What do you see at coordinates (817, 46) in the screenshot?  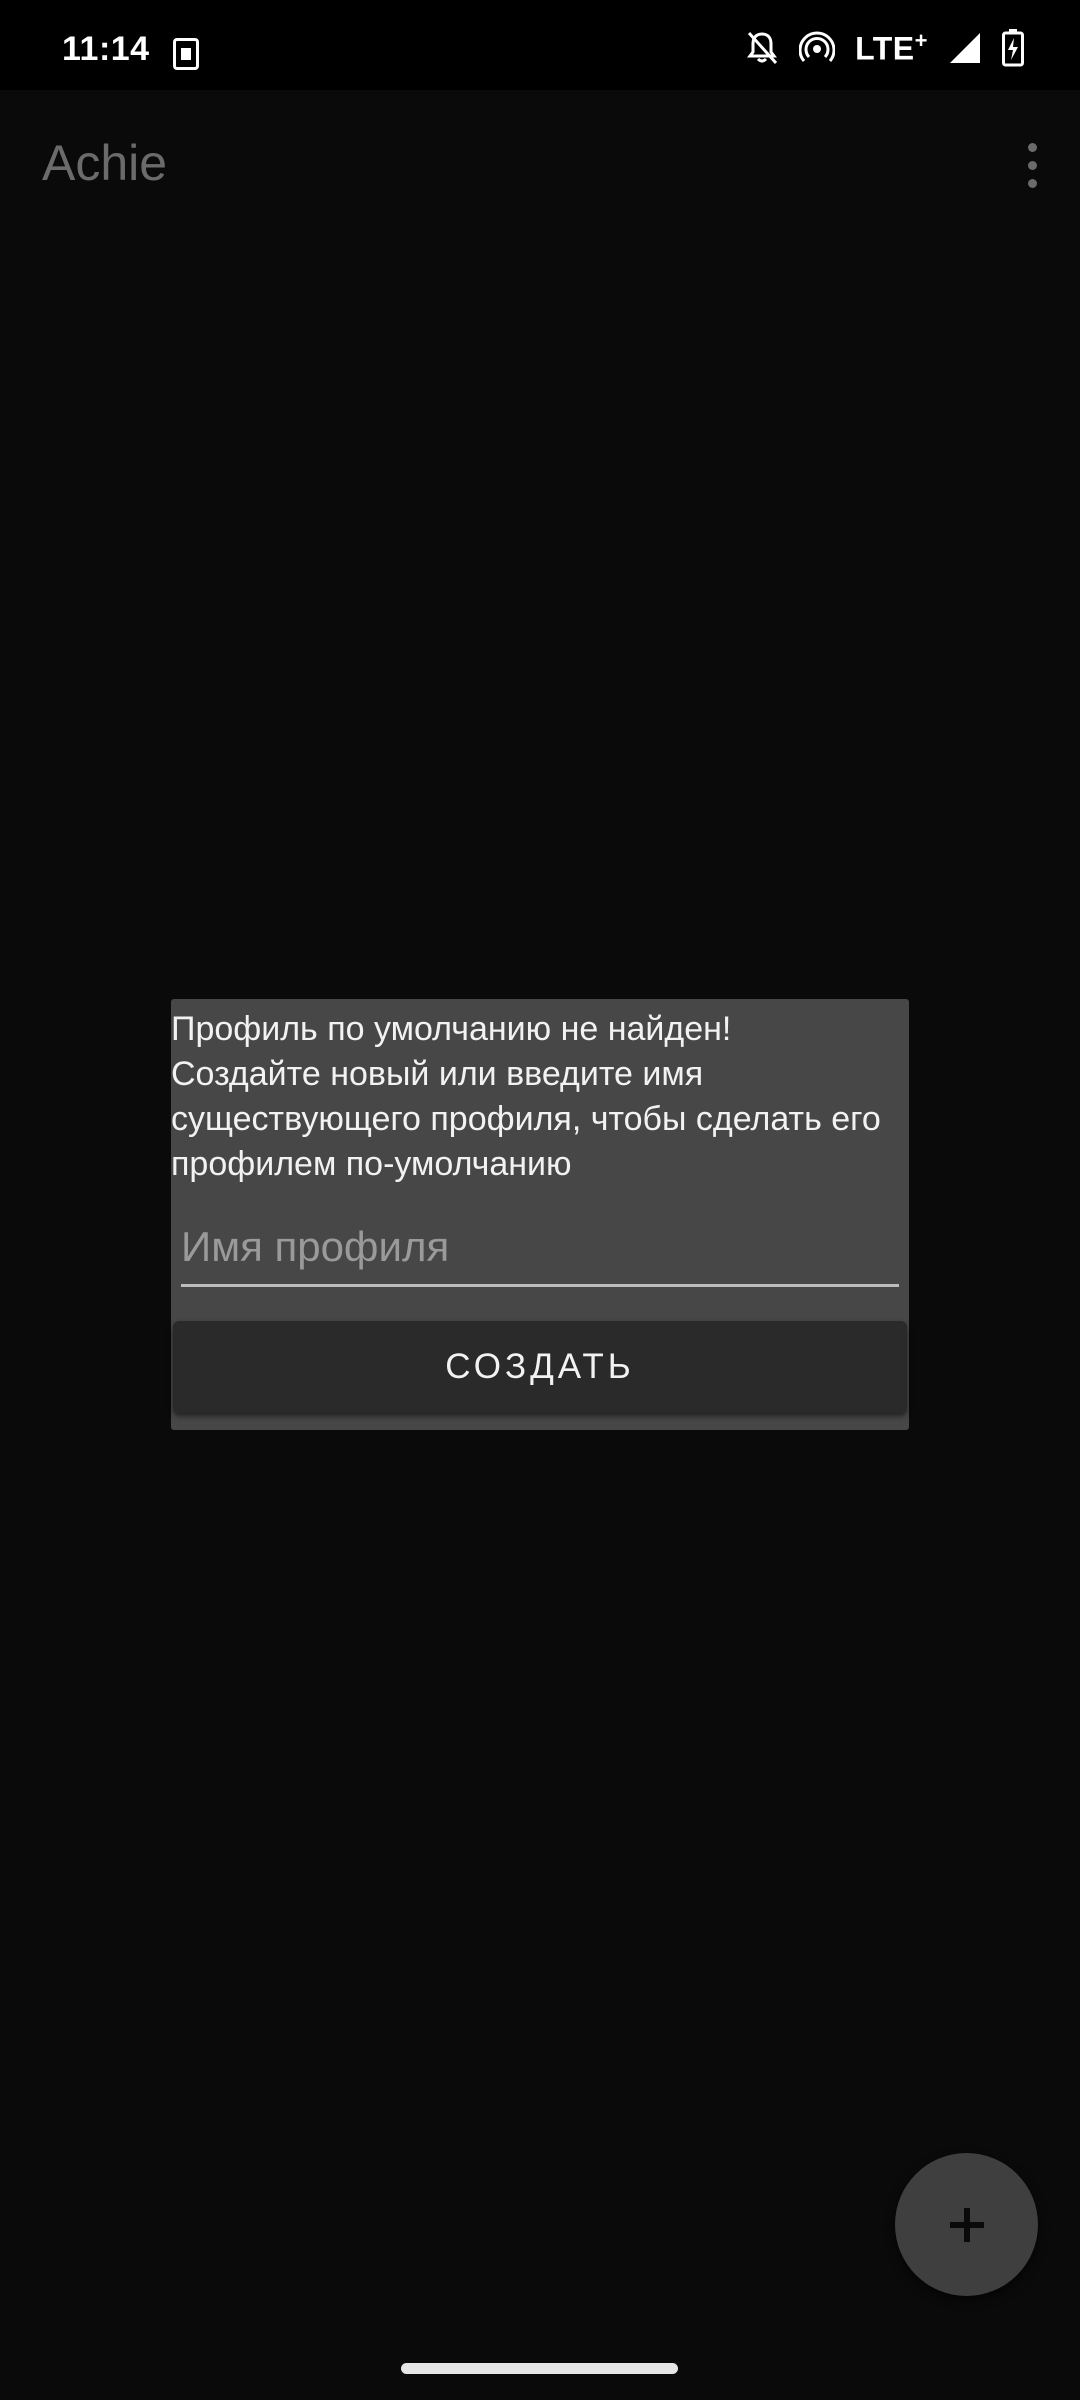 I see `hotspot-icon` at bounding box center [817, 46].